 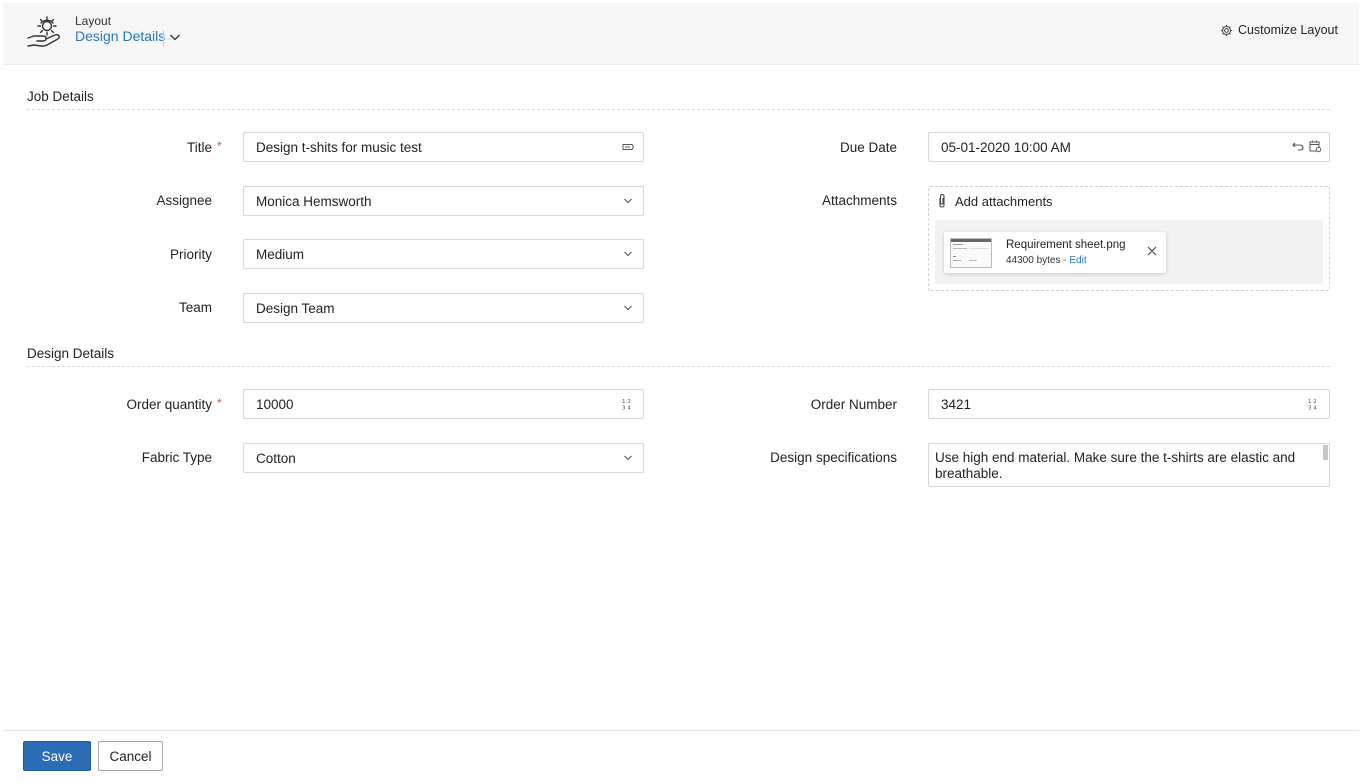 I want to click on team-select: Design Team, so click(x=443, y=308).